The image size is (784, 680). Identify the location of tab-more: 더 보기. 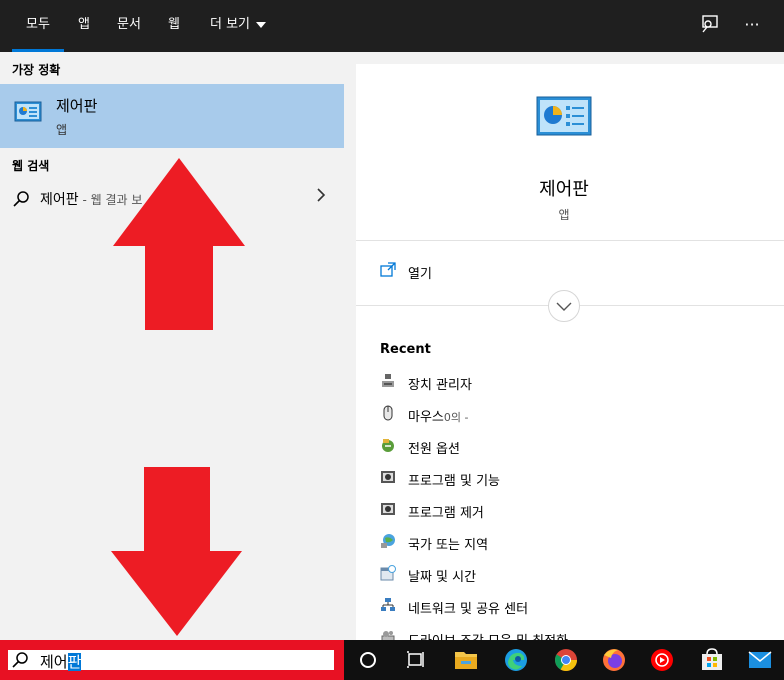
(238, 26).